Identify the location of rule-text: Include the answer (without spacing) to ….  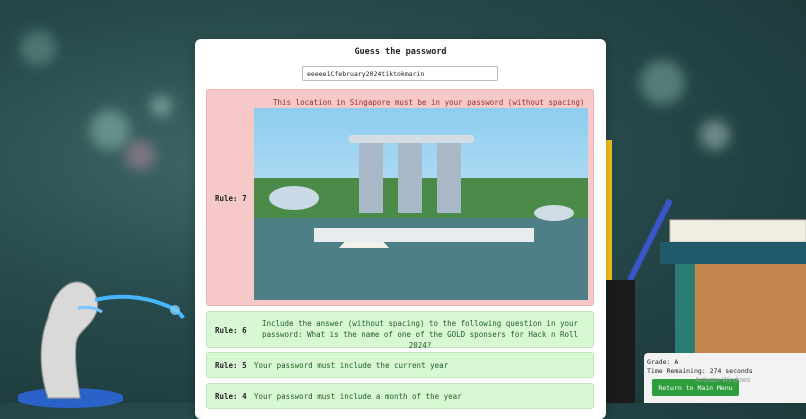
(420, 334).